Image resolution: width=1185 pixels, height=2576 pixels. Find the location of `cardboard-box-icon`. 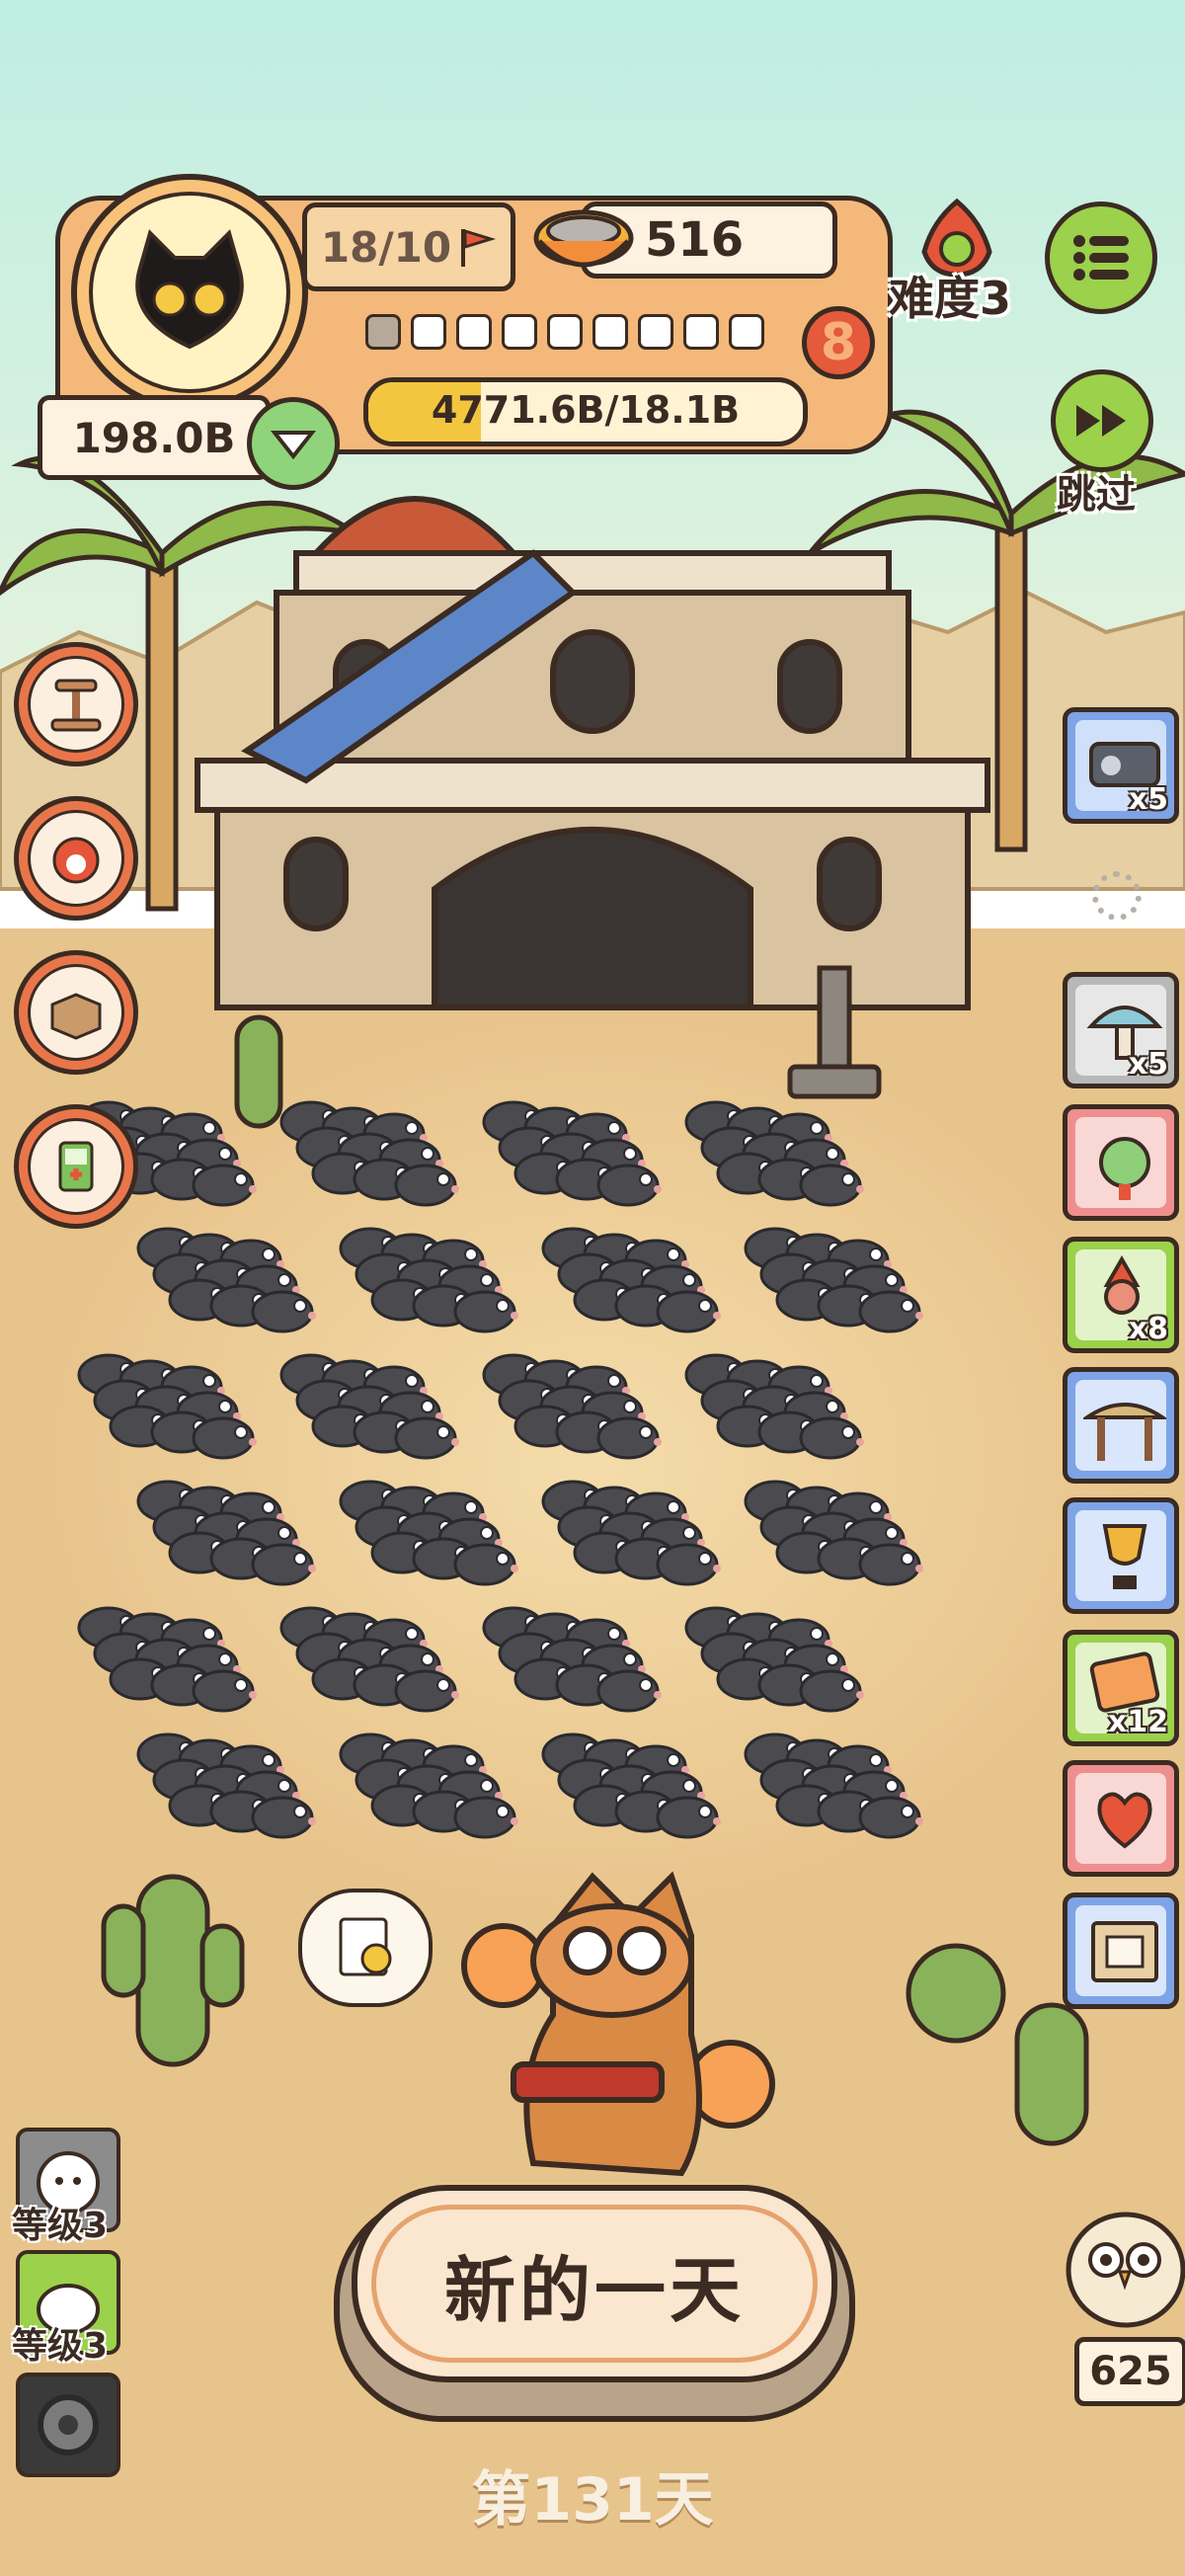

cardboard-box-icon is located at coordinates (76, 1016).